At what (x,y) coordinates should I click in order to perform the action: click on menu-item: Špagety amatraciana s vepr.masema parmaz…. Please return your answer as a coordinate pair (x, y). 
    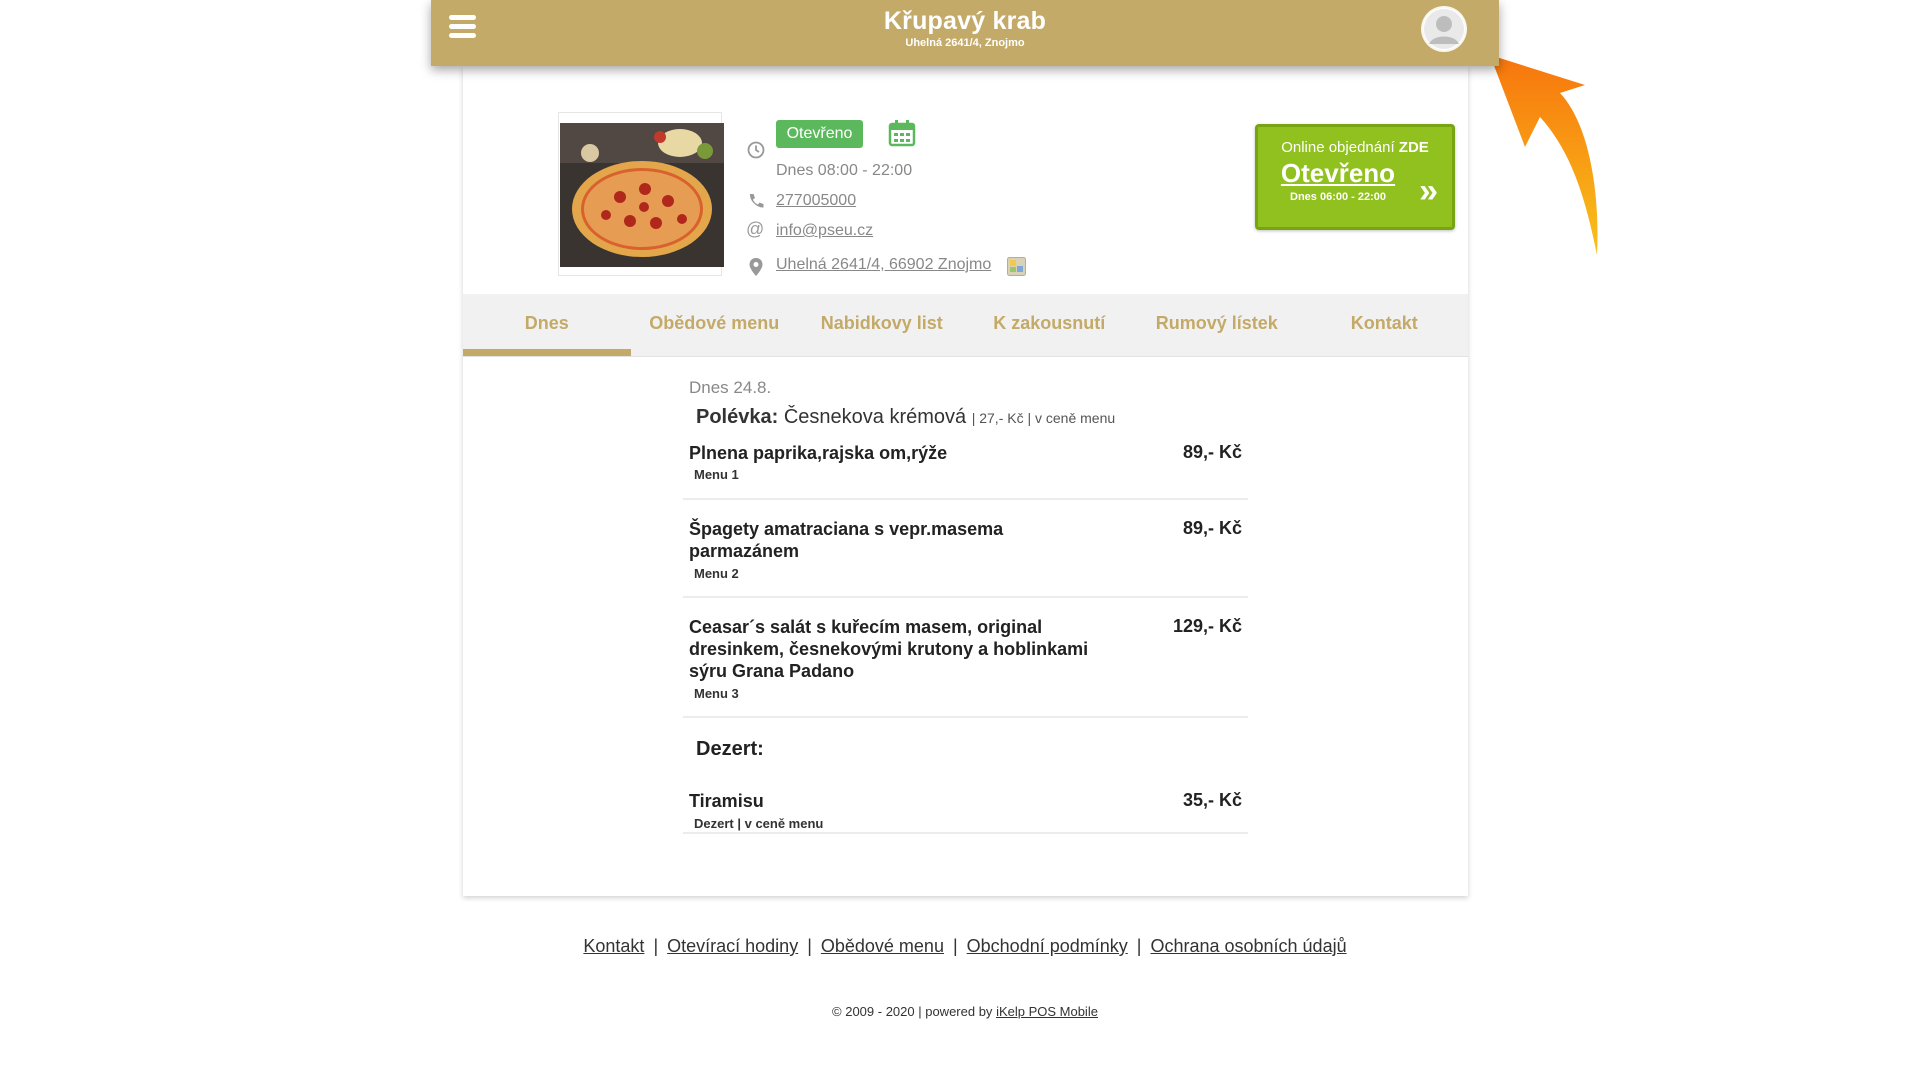
    Looking at the image, I should click on (965, 548).